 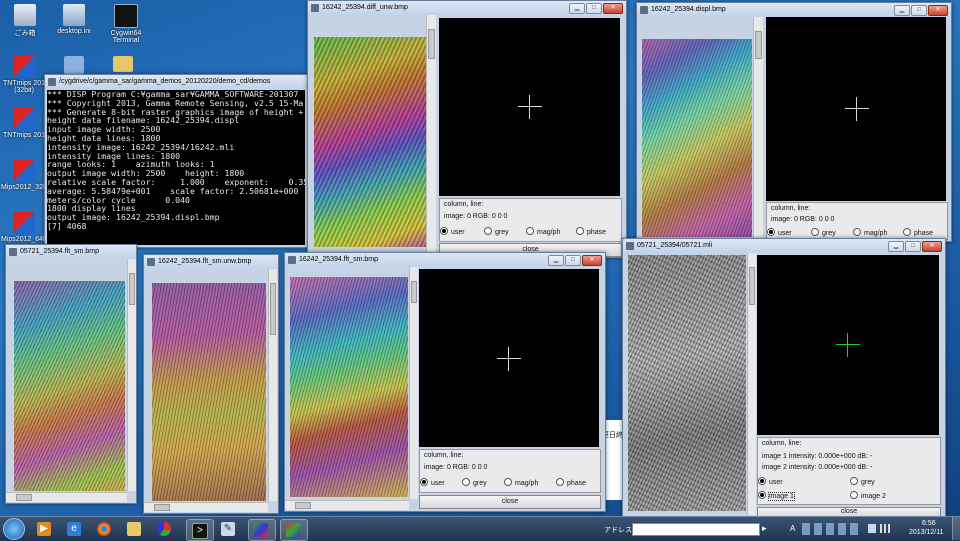 I want to click on taskbar-chrome, so click(x=105, y=529).